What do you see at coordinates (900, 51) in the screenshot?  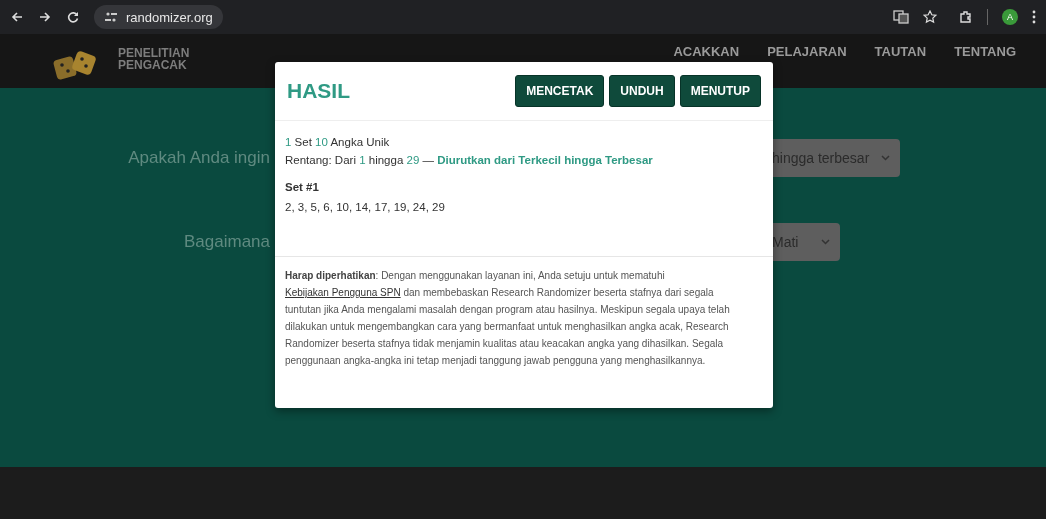 I see `nav-link: TAUTAN` at bounding box center [900, 51].